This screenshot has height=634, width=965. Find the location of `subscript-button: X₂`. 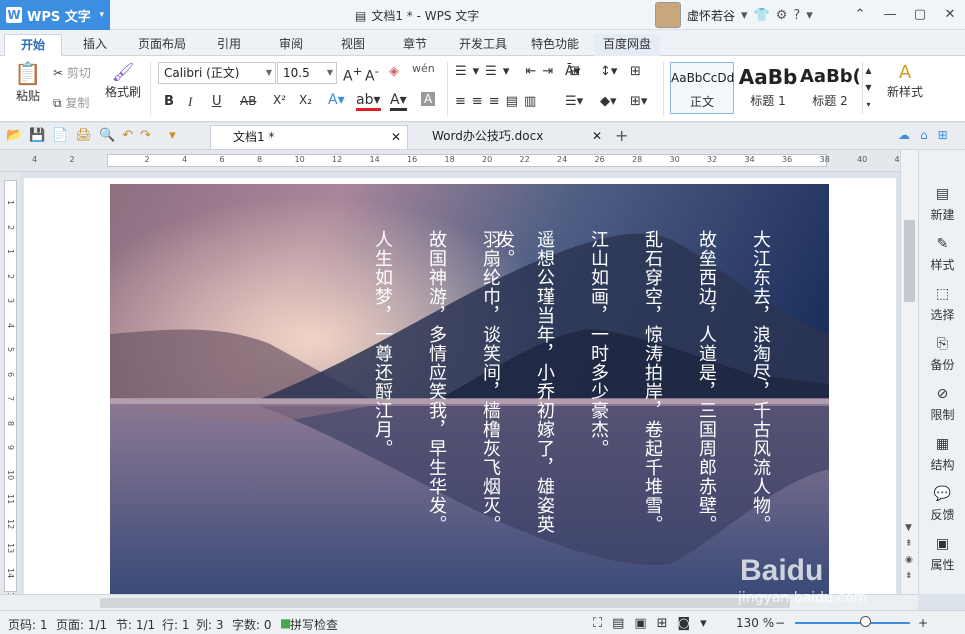

subscript-button: X₂ is located at coordinates (305, 100).